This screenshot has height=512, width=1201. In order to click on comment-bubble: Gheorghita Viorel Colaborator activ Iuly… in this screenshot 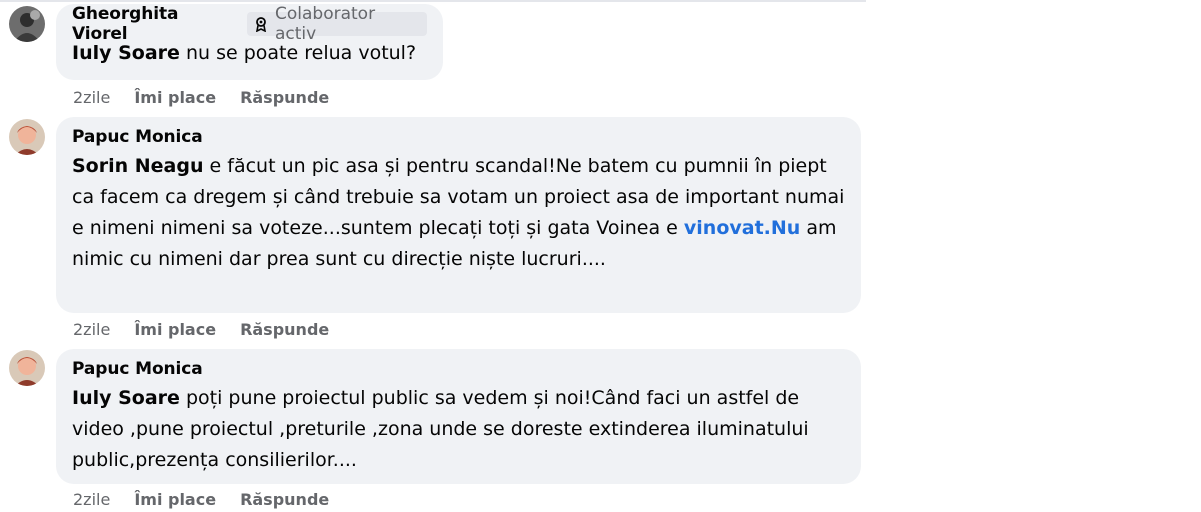, I will do `click(249, 42)`.